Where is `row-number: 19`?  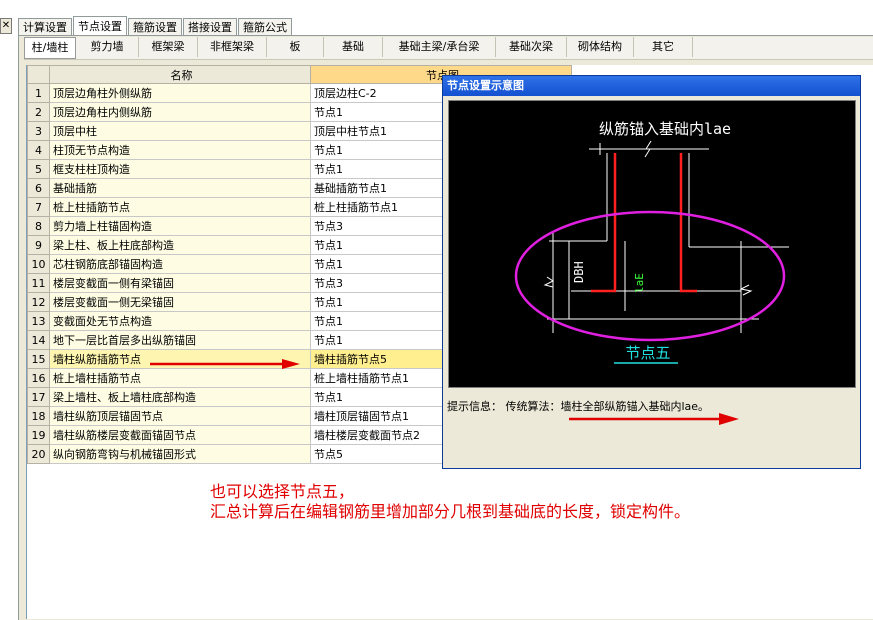 row-number: 19 is located at coordinates (38, 435).